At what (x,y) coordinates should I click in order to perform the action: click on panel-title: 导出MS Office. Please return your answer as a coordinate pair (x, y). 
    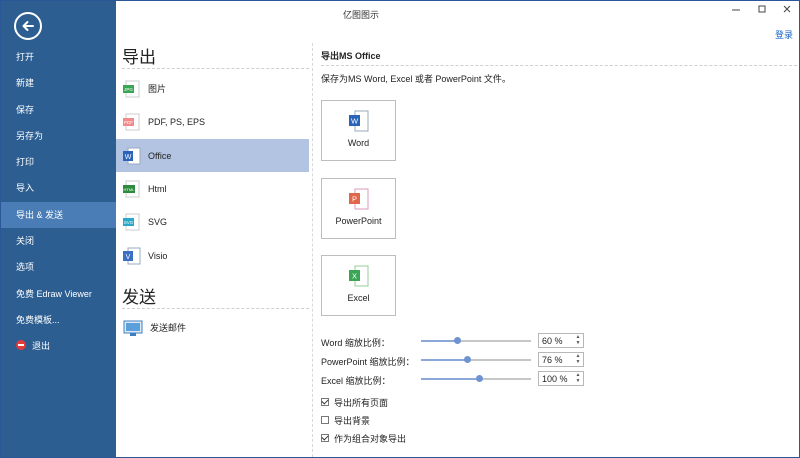
    Looking at the image, I should click on (351, 56).